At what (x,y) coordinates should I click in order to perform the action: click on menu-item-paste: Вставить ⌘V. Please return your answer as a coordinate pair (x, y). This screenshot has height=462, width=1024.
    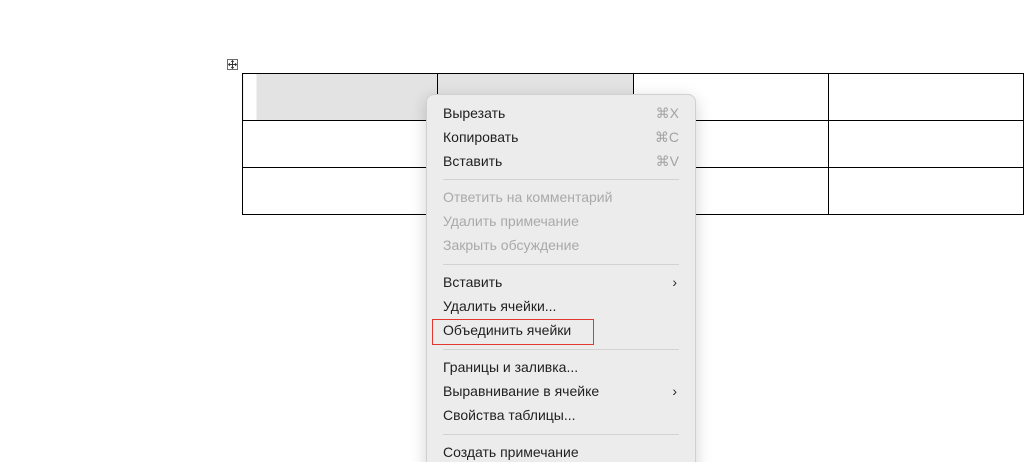
    Looking at the image, I should click on (561, 161).